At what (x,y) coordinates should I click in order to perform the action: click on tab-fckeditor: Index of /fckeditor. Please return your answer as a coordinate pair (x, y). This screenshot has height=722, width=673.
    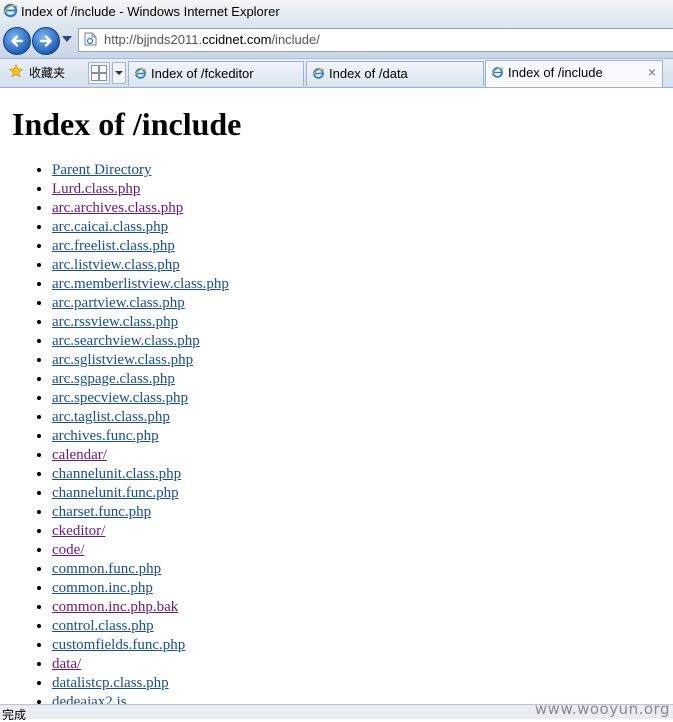
    Looking at the image, I should click on (216, 73).